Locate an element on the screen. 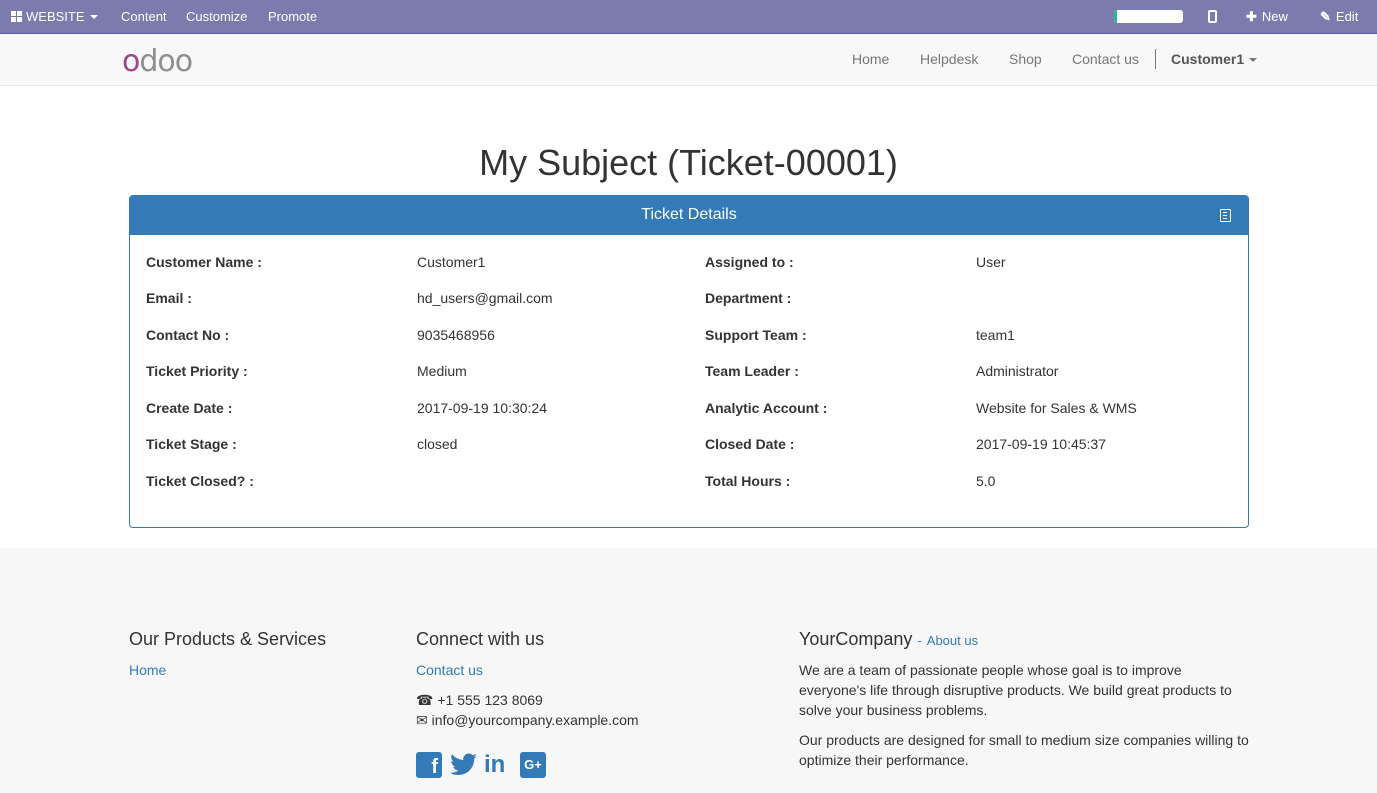 The height and width of the screenshot is (793, 1377). mobile-phone-icon is located at coordinates (1212, 16).